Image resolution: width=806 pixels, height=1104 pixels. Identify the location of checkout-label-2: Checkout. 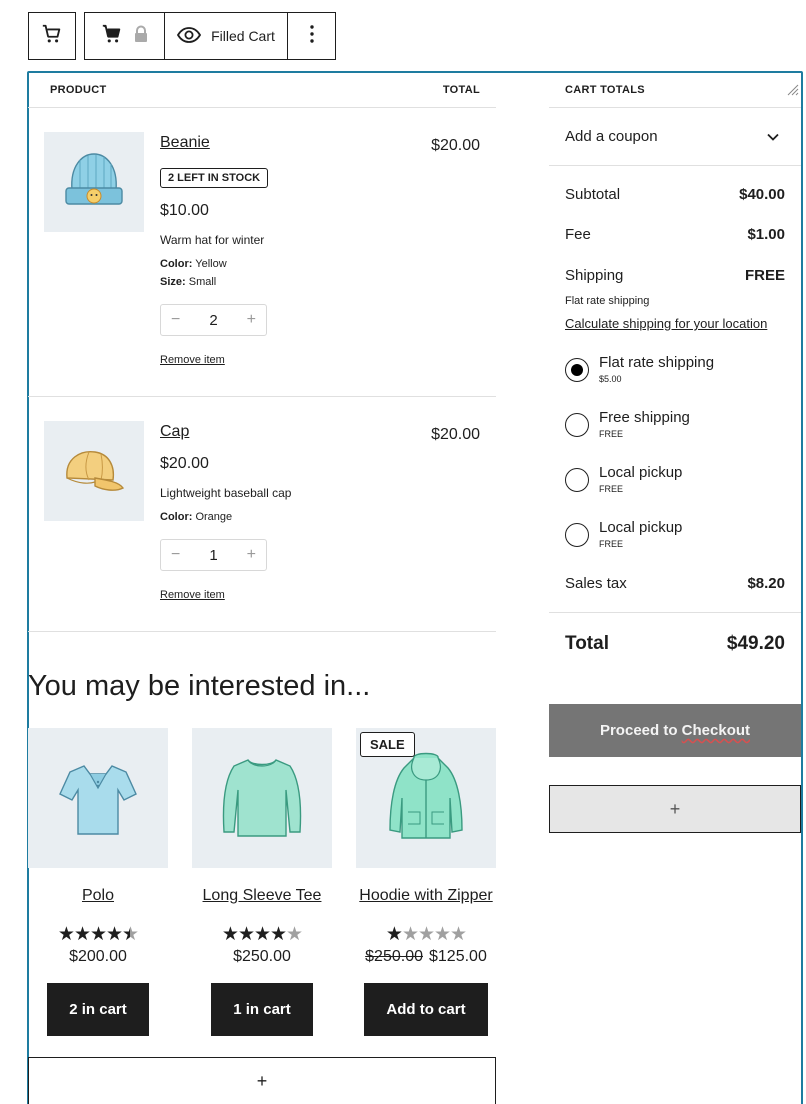
(716, 730).